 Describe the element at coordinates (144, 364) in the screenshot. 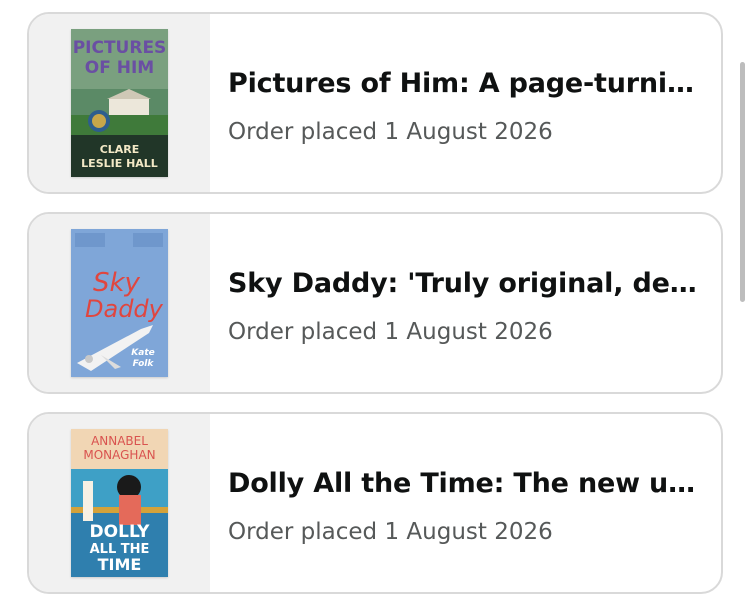

I see `cover-author-line2: Folk` at that location.